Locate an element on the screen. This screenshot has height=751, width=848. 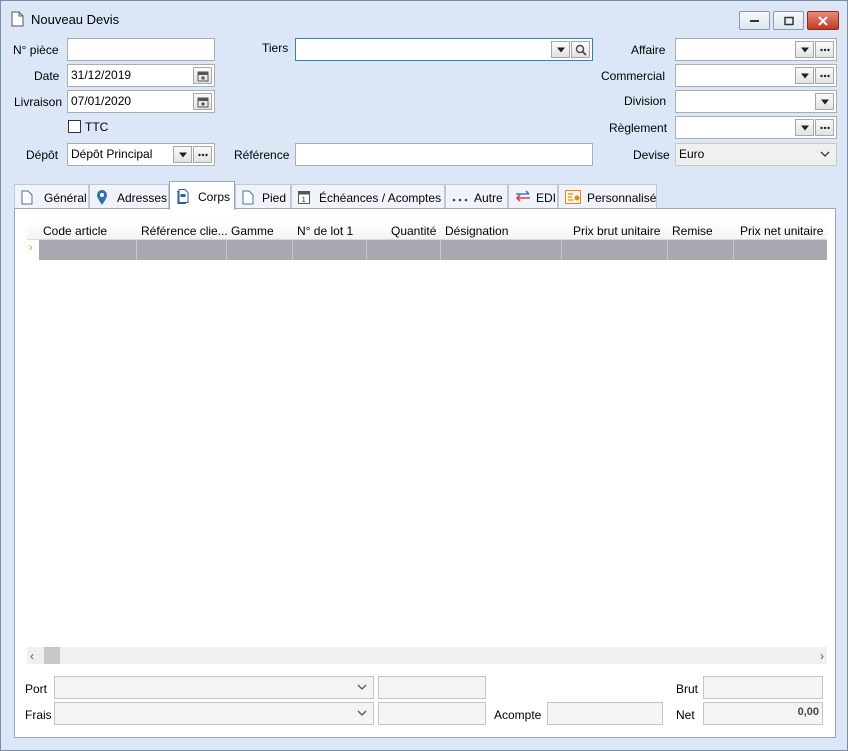
exchange-arrows-icon is located at coordinates (522, 196).